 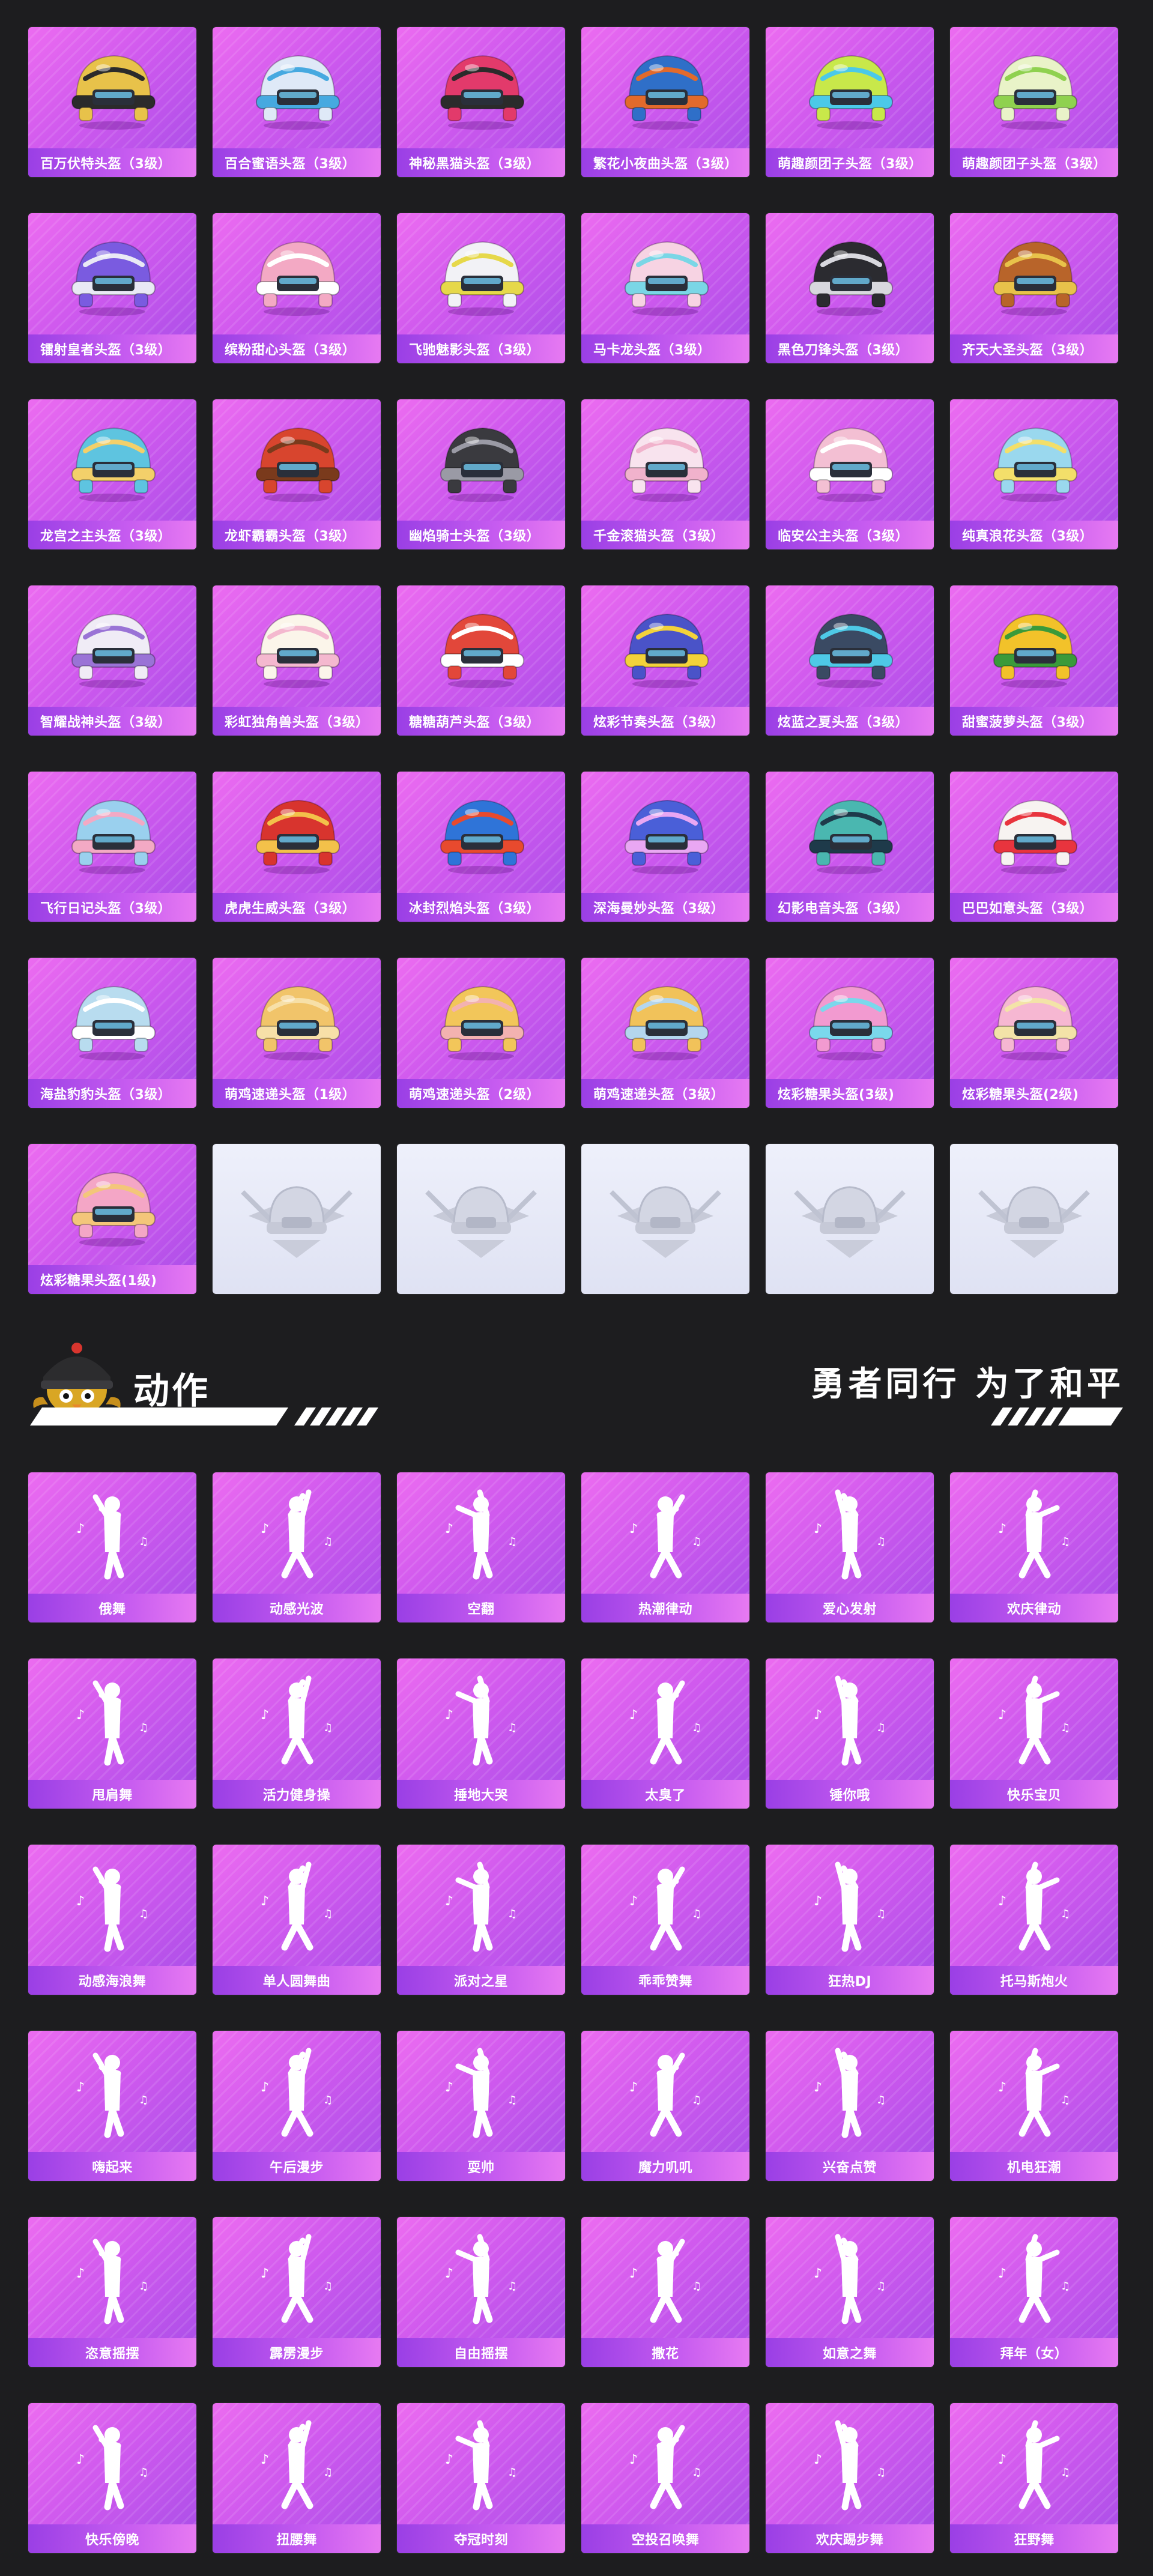 What do you see at coordinates (967, 1384) in the screenshot?
I see `slogan-text: 勇者同行 为了和平` at bounding box center [967, 1384].